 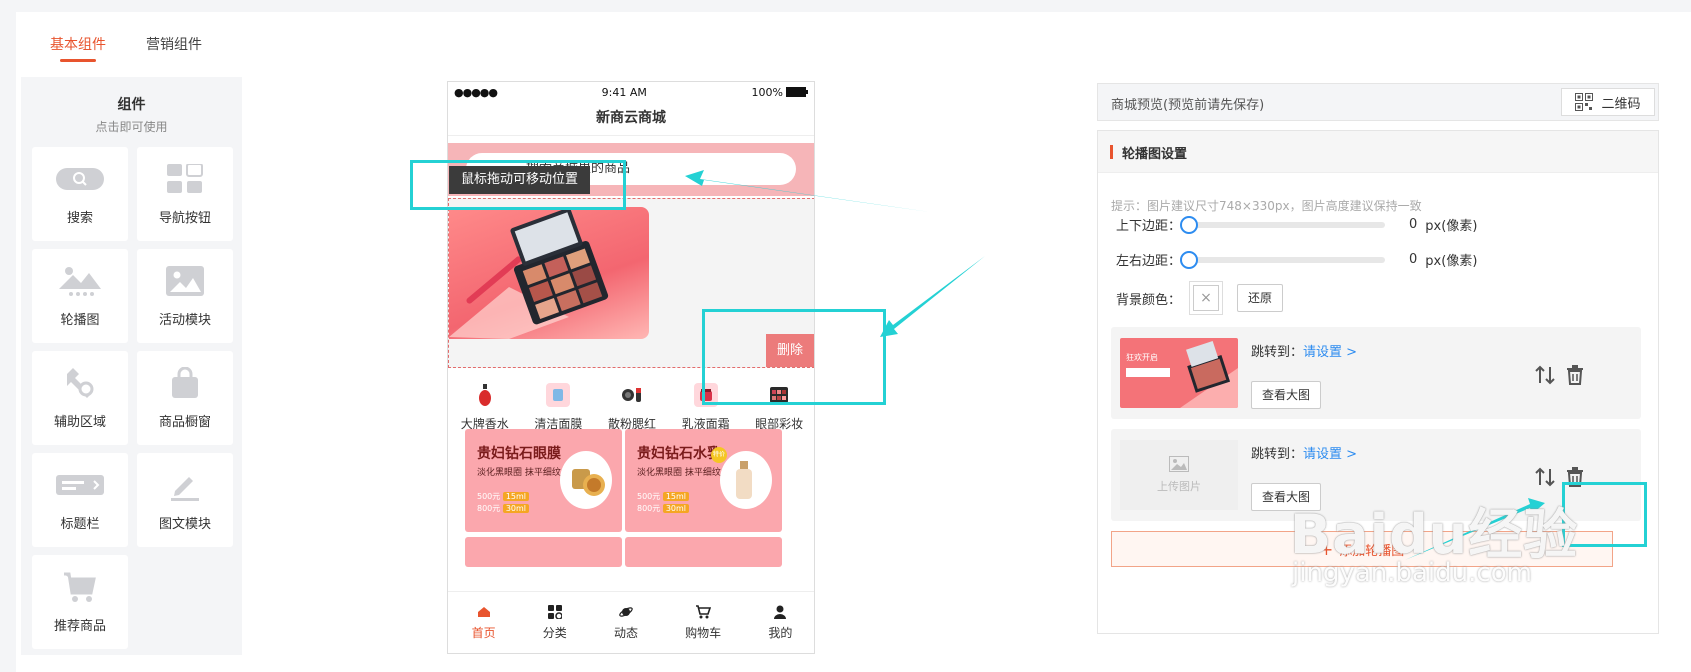 What do you see at coordinates (79, 422) in the screenshot?
I see `component-label: 辅助区域` at bounding box center [79, 422].